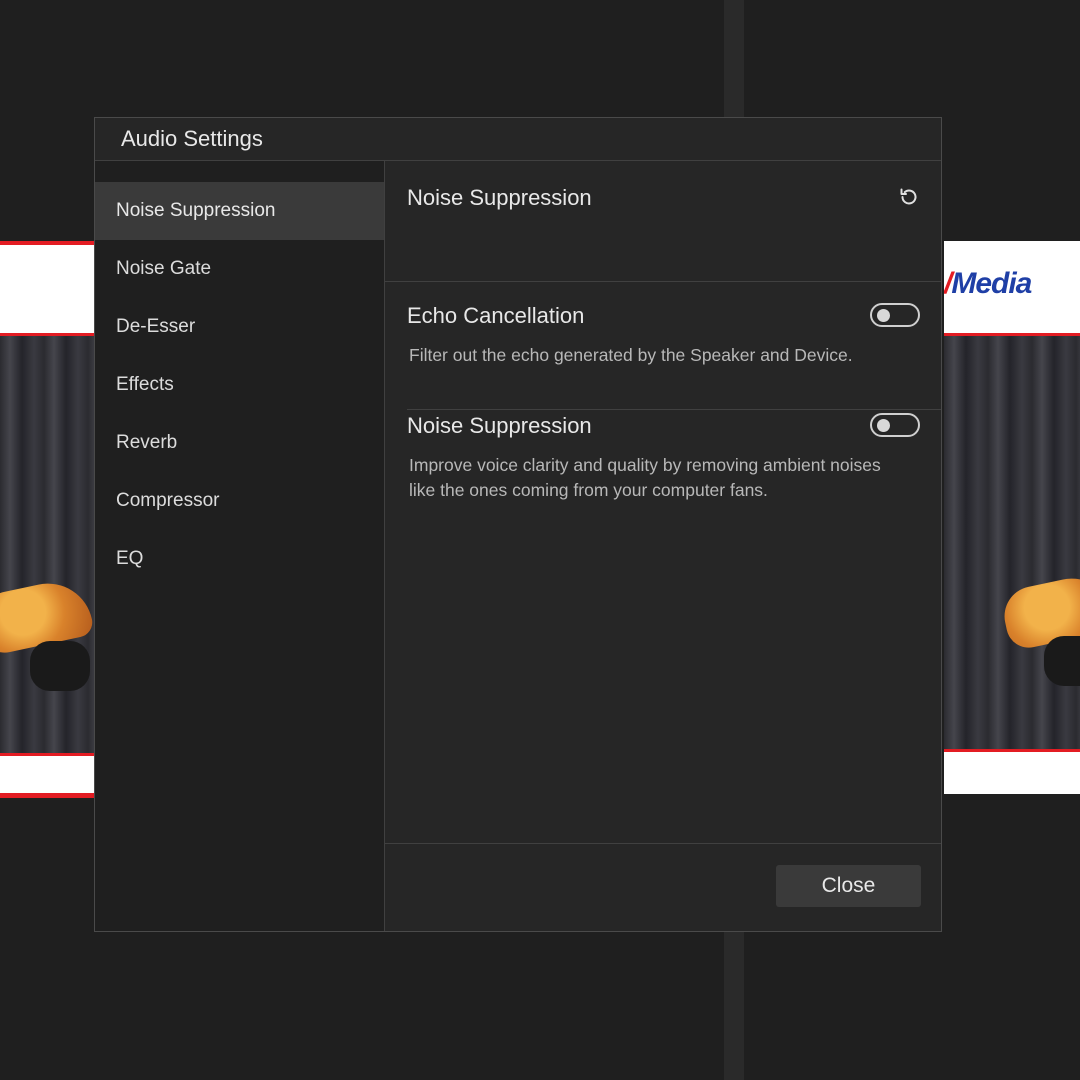 Image resolution: width=1080 pixels, height=1080 pixels. What do you see at coordinates (48, 795) in the screenshot?
I see `preview-red-edge-bottom` at bounding box center [48, 795].